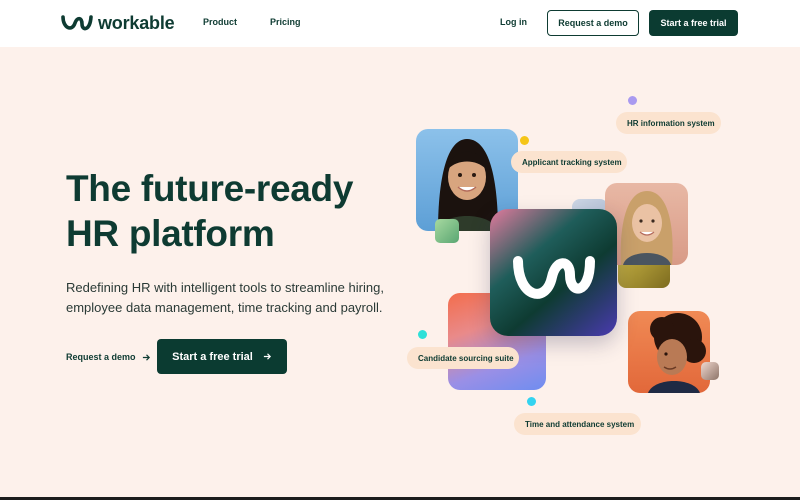 The width and height of the screenshot is (800, 500). I want to click on feature-pill-applicant-tracking: Applicant tracking system, so click(569, 162).